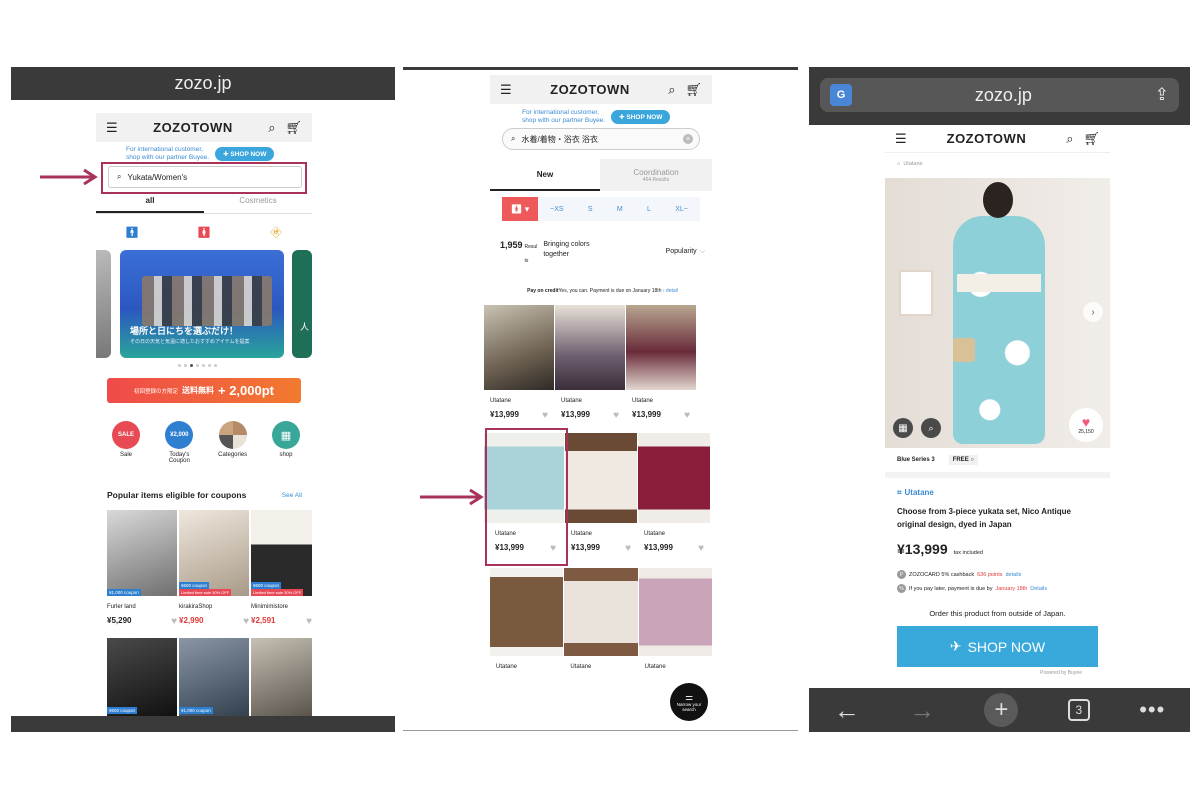 Image resolution: width=1200 pixels, height=800 pixels. What do you see at coordinates (204, 390) in the screenshot?
I see `promo-banner: 初回登録の方限定 送料無料 + 2,000pt` at bounding box center [204, 390].